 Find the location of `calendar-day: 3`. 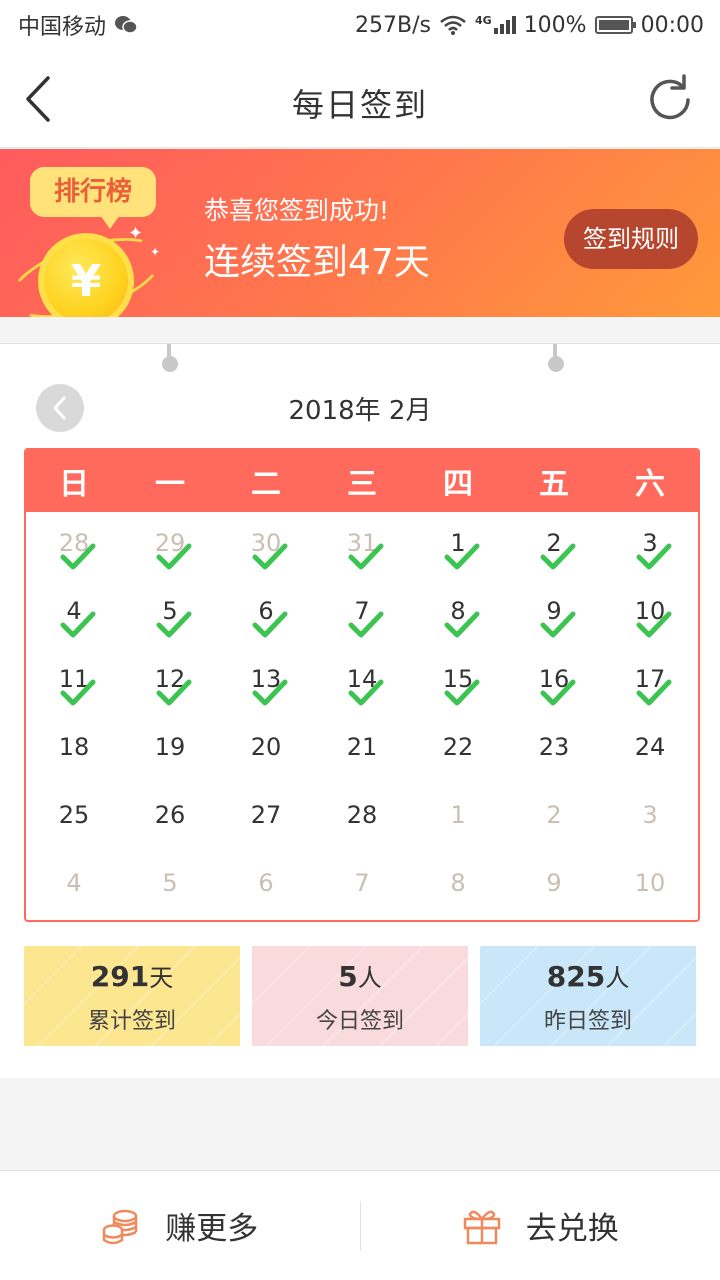

calendar-day: 3 is located at coordinates (650, 552).